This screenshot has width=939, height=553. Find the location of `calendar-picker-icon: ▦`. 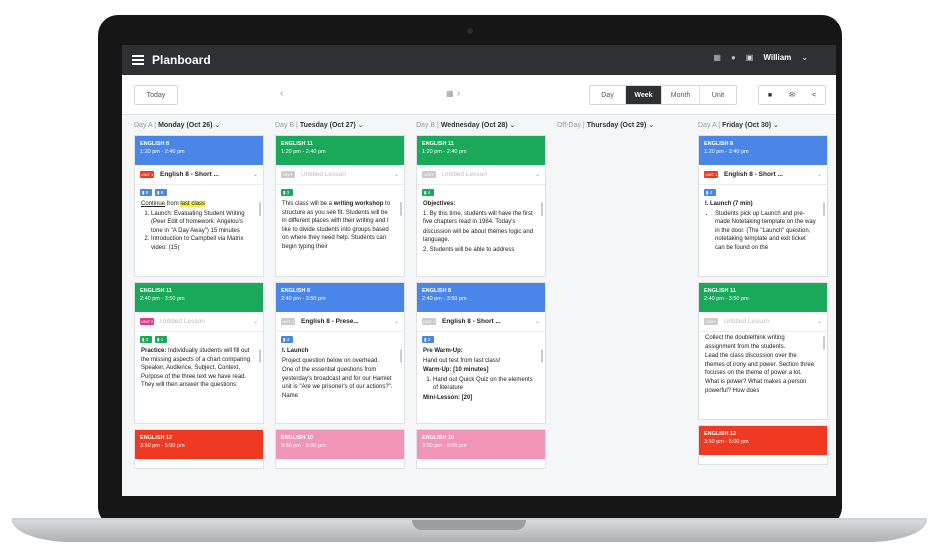

calendar-picker-icon: ▦ is located at coordinates (450, 93).